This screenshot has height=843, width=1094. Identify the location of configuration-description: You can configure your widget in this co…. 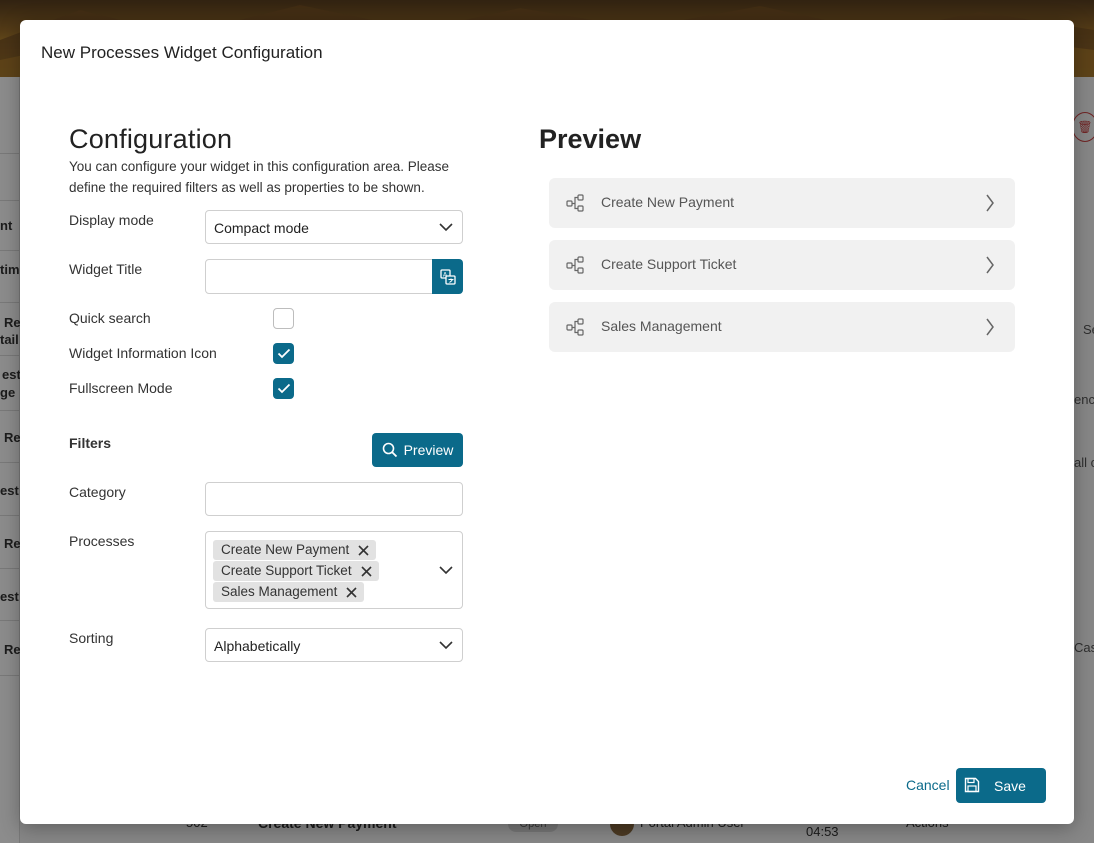
(259, 177).